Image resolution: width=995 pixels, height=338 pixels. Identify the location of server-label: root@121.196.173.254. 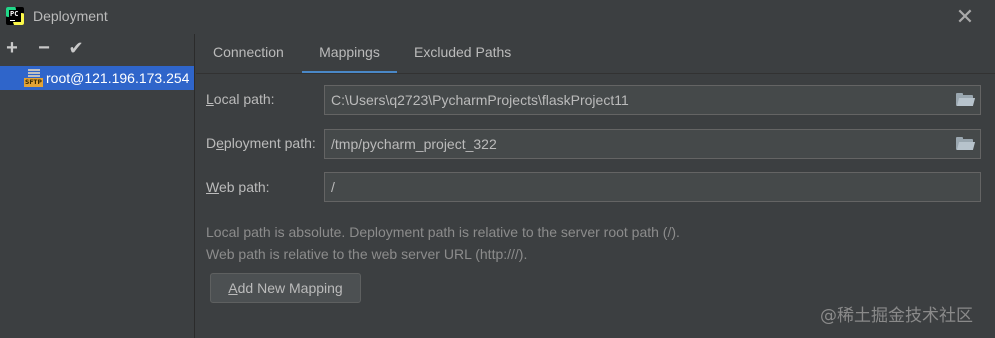
(118, 78).